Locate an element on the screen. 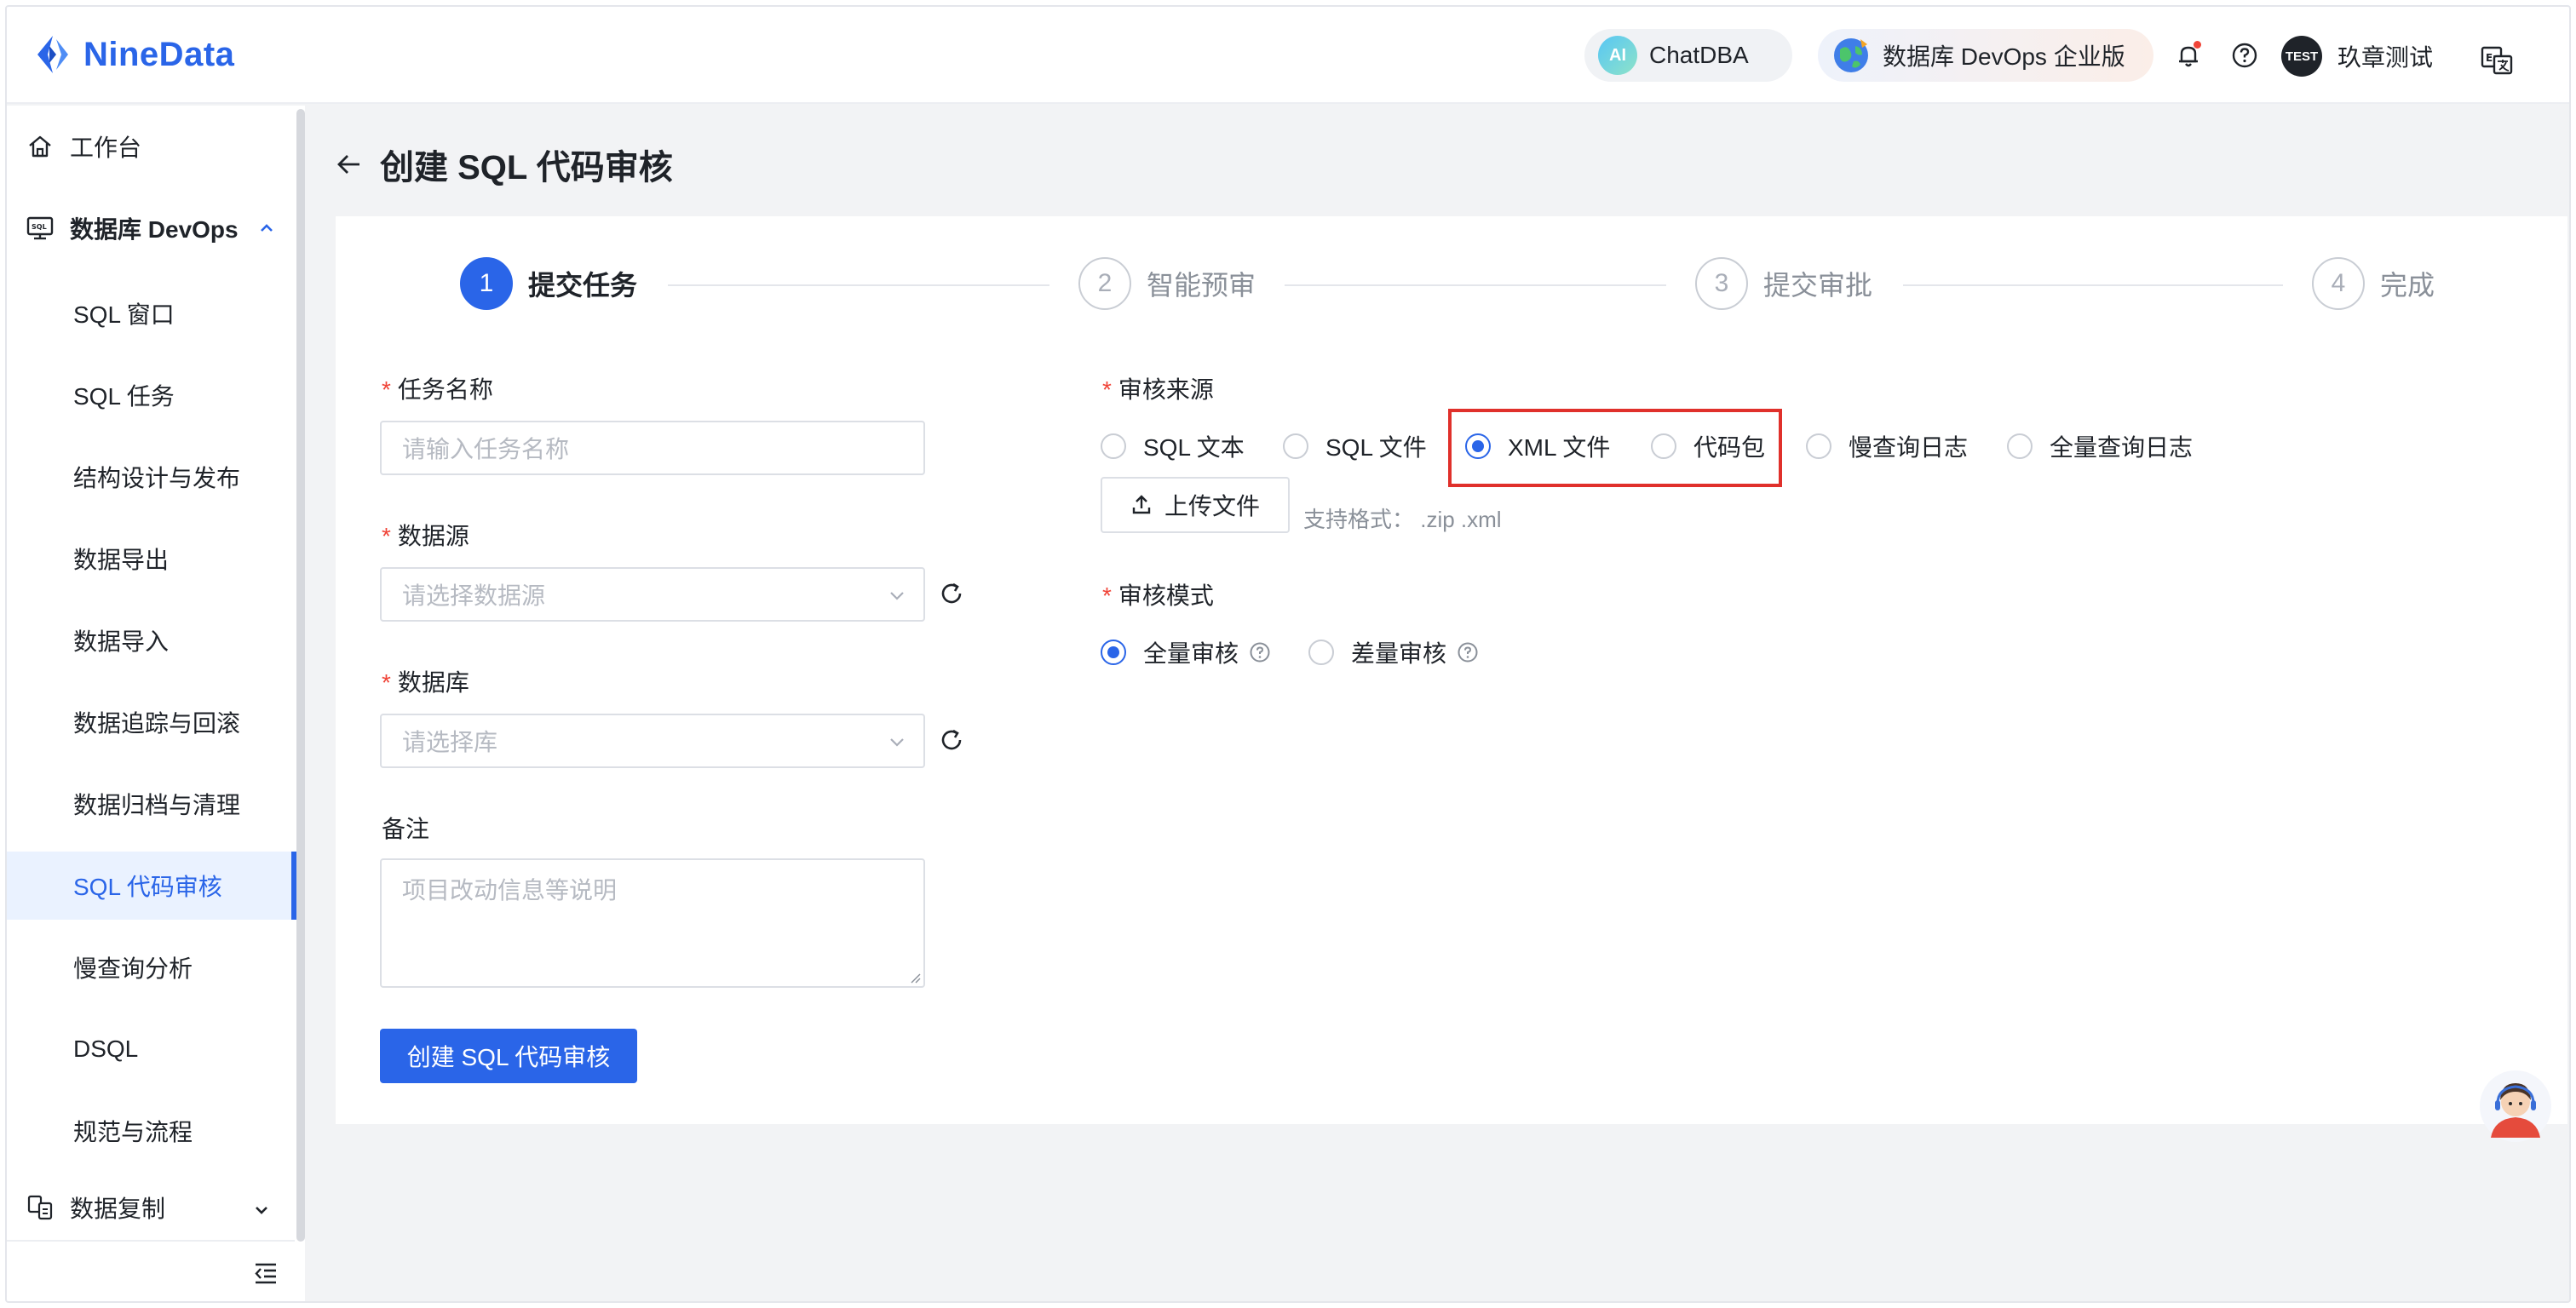 The image size is (2576, 1308). chatdba-label: ChatDBA is located at coordinates (1699, 55).